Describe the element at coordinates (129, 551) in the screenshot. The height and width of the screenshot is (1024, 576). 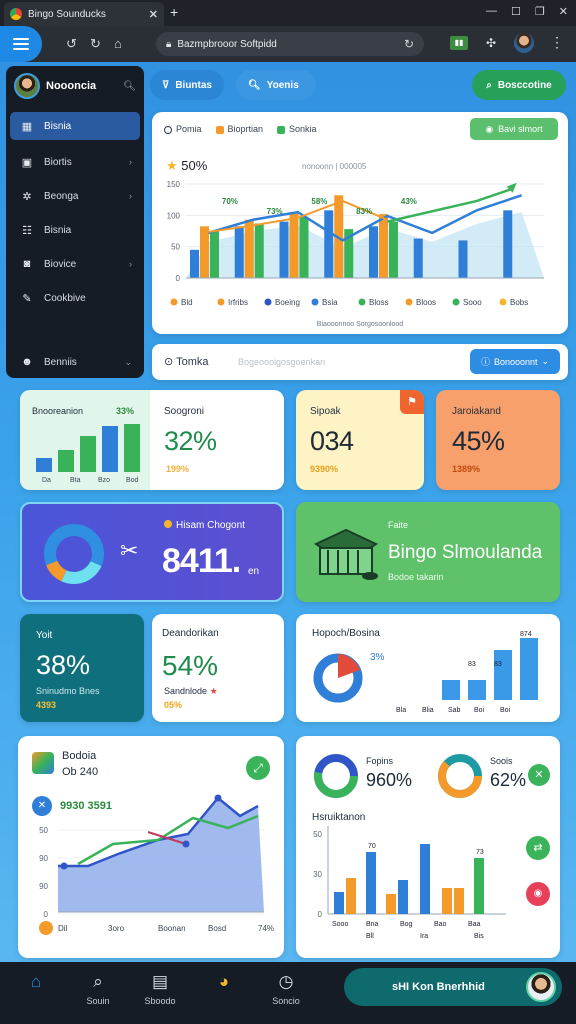
I see `scissors-icon: ✂` at that location.